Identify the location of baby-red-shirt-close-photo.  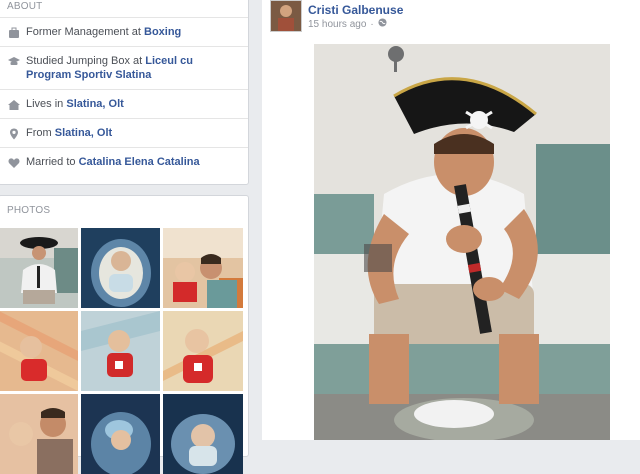
(203, 351).